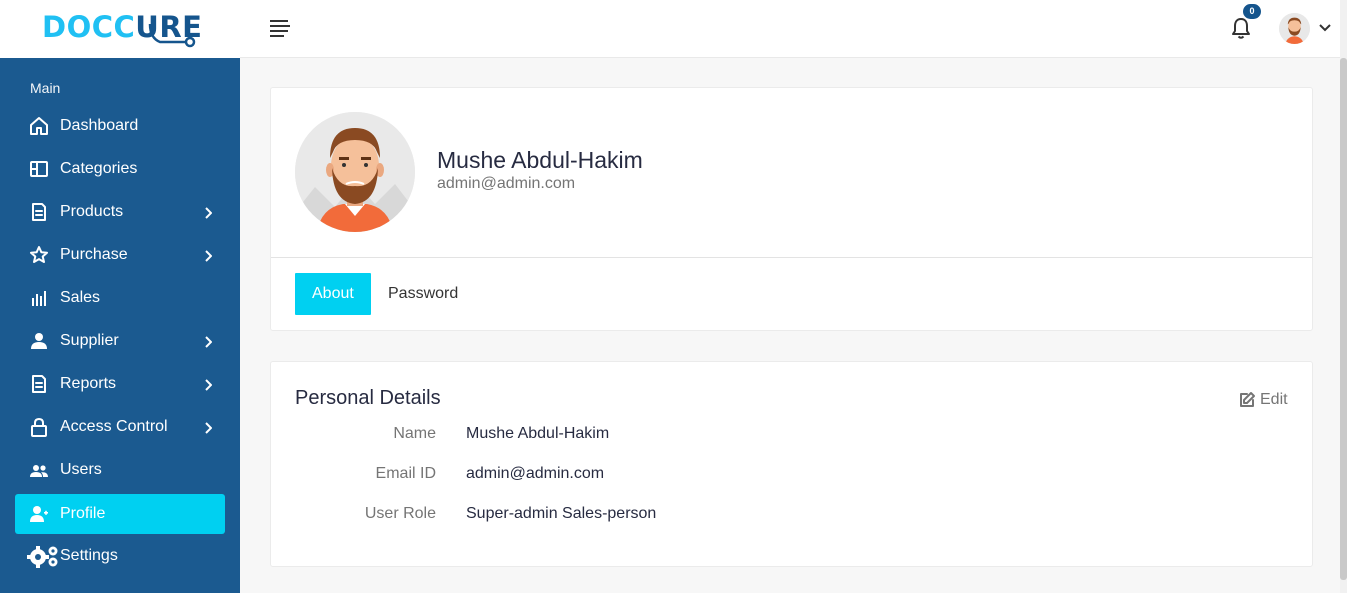 The image size is (1347, 593). What do you see at coordinates (506, 183) in the screenshot?
I see `profile-email: admin@admin.com` at bounding box center [506, 183].